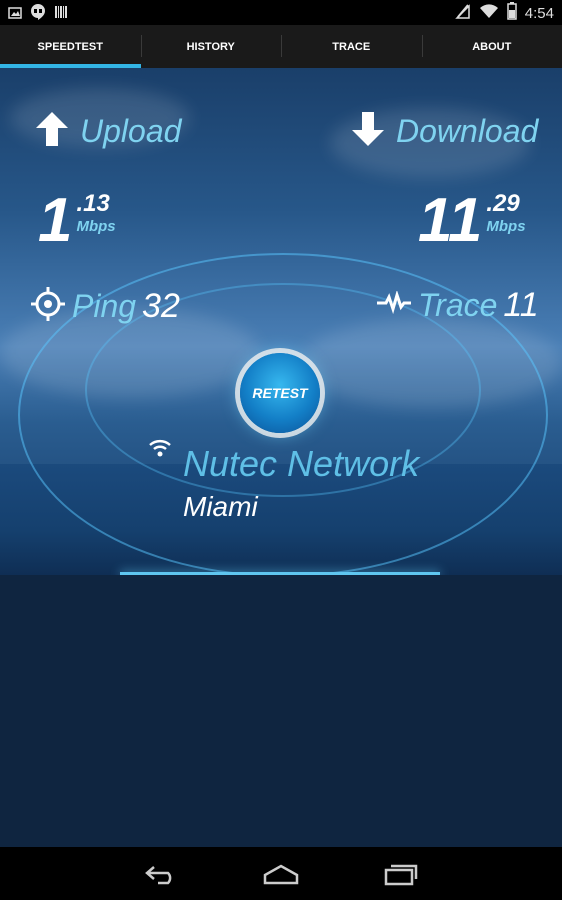 The height and width of the screenshot is (900, 562). I want to click on signal-off-icon, so click(462, 13).